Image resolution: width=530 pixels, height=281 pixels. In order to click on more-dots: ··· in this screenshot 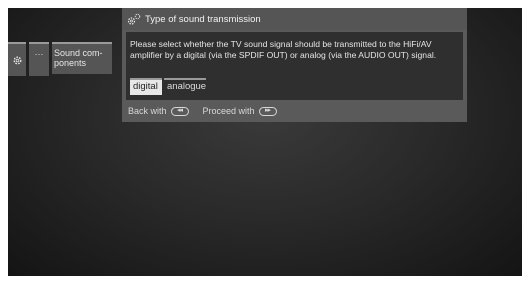, I will do `click(39, 54)`.